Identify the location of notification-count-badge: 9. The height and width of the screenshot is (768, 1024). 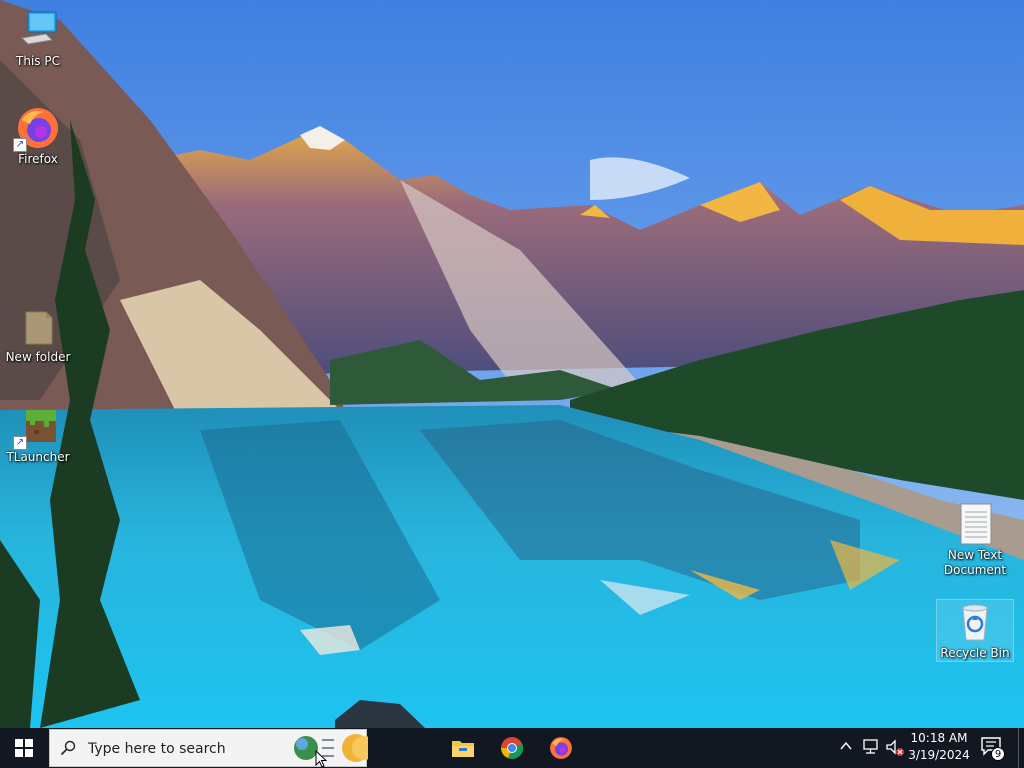
(998, 754).